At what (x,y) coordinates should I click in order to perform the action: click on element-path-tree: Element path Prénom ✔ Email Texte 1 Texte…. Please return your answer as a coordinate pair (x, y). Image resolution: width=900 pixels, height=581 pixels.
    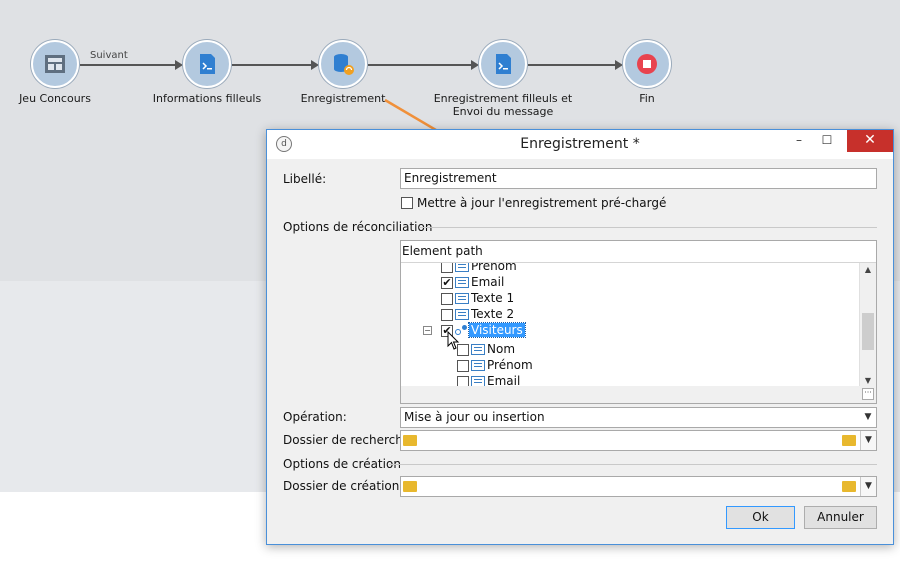
    Looking at the image, I should click on (638, 322).